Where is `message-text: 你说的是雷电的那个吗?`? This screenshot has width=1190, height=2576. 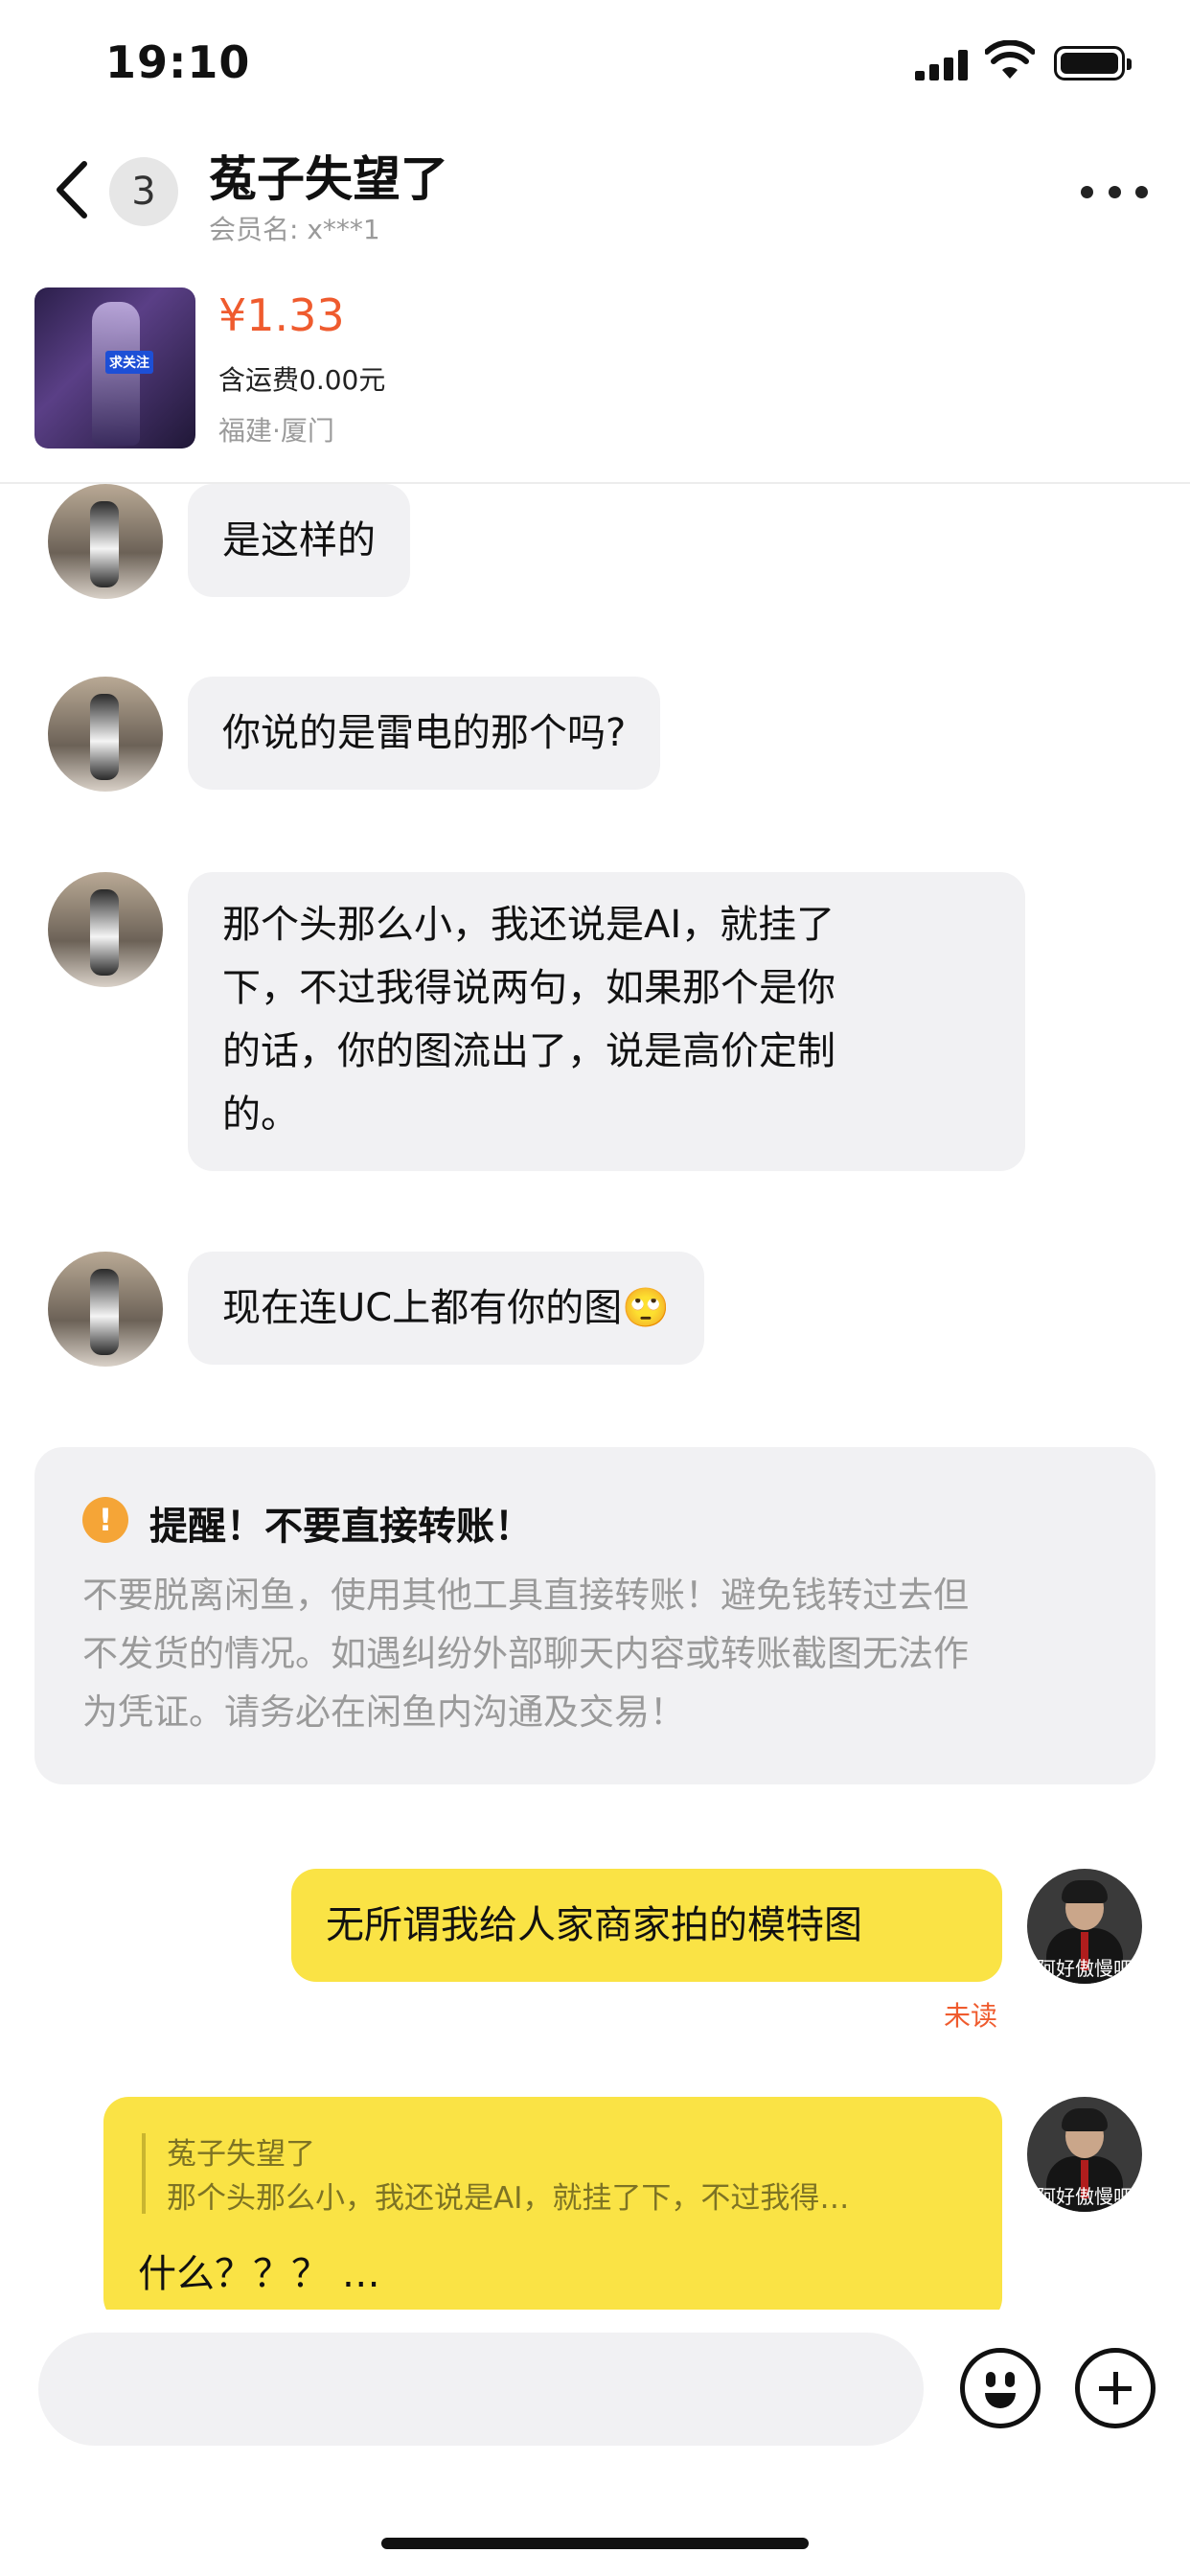 message-text: 你说的是雷电的那个吗? is located at coordinates (425, 733).